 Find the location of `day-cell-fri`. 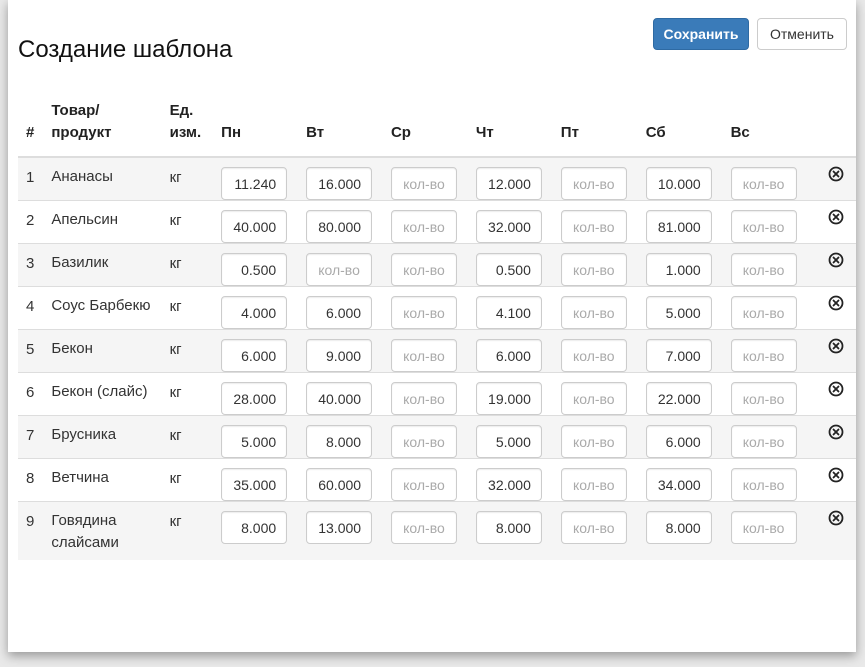

day-cell-fri is located at coordinates (603, 308).